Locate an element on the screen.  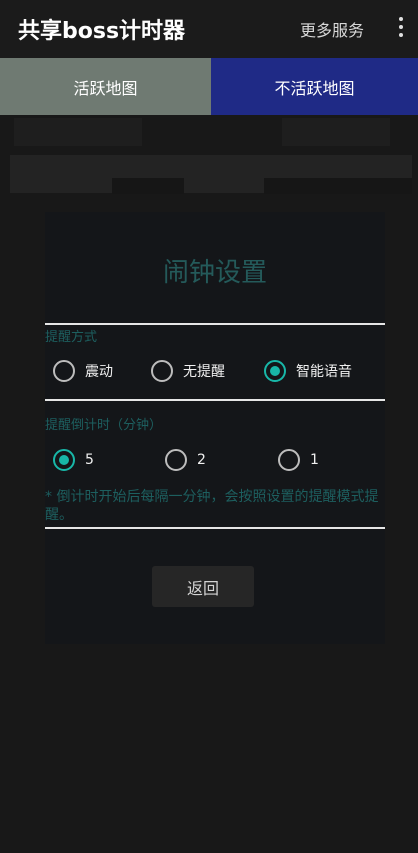
radio-label: 震动 is located at coordinates (99, 372).